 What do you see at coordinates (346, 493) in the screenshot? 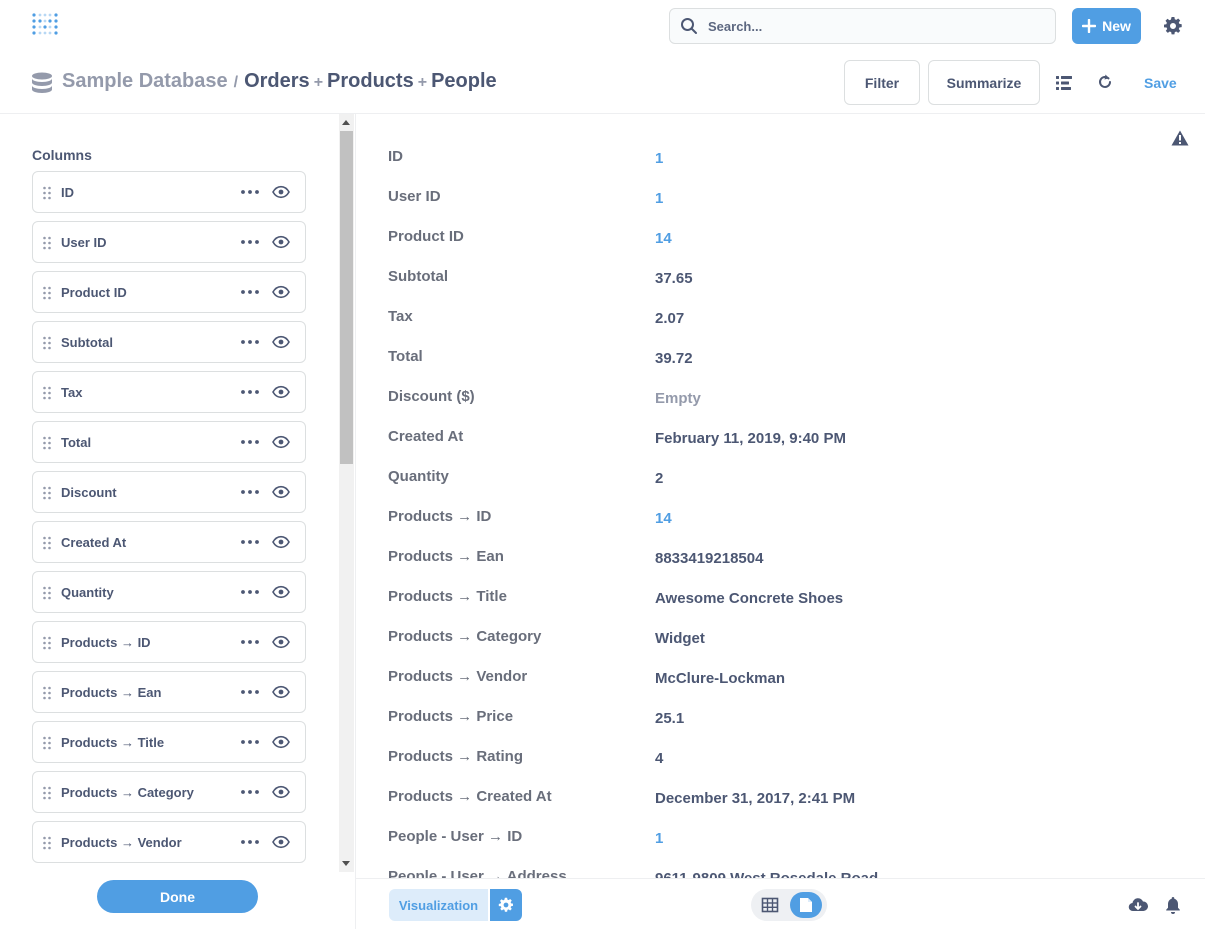
I see `sidebar-scrollbar` at bounding box center [346, 493].